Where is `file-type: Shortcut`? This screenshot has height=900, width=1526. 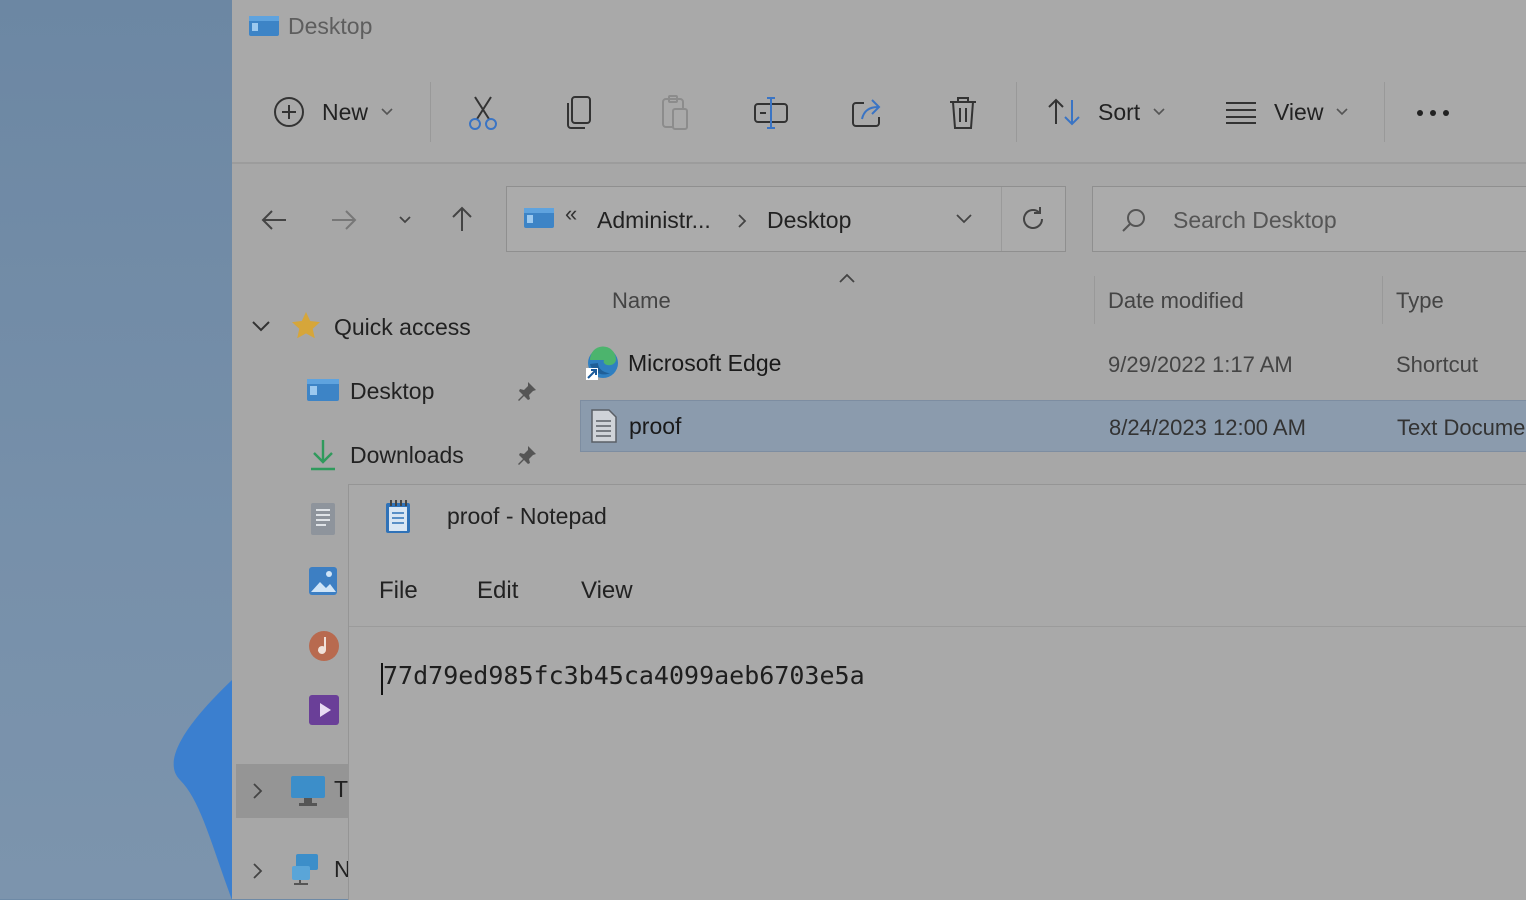 file-type: Shortcut is located at coordinates (1437, 364).